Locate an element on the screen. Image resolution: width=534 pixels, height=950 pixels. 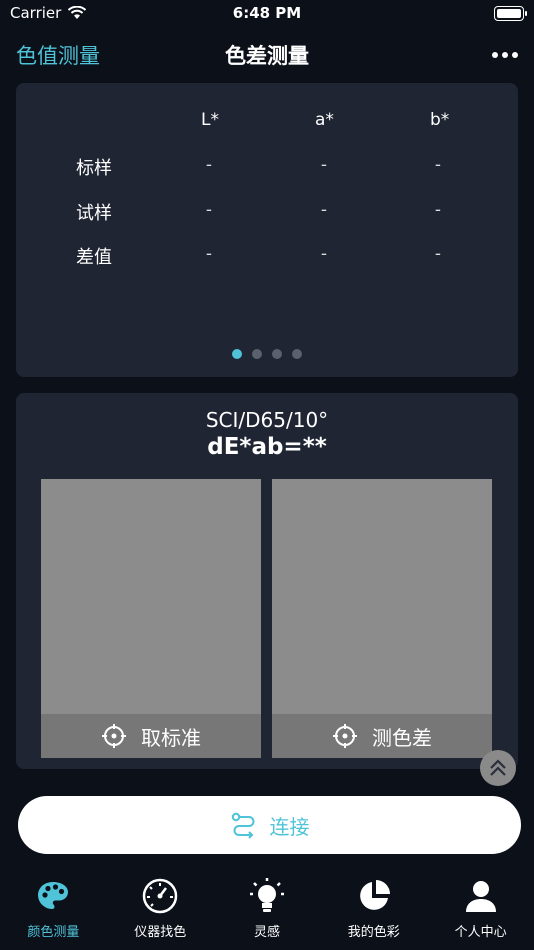
lightbulb-icon is located at coordinates (267, 896).